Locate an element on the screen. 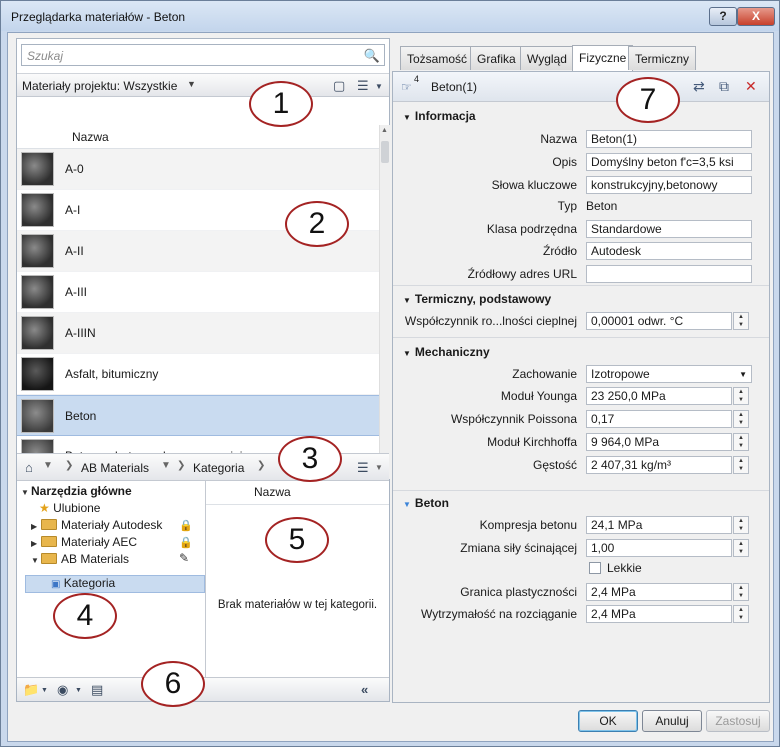  section-mechanical: ▼ Mechaniczny is located at coordinates (446, 352).